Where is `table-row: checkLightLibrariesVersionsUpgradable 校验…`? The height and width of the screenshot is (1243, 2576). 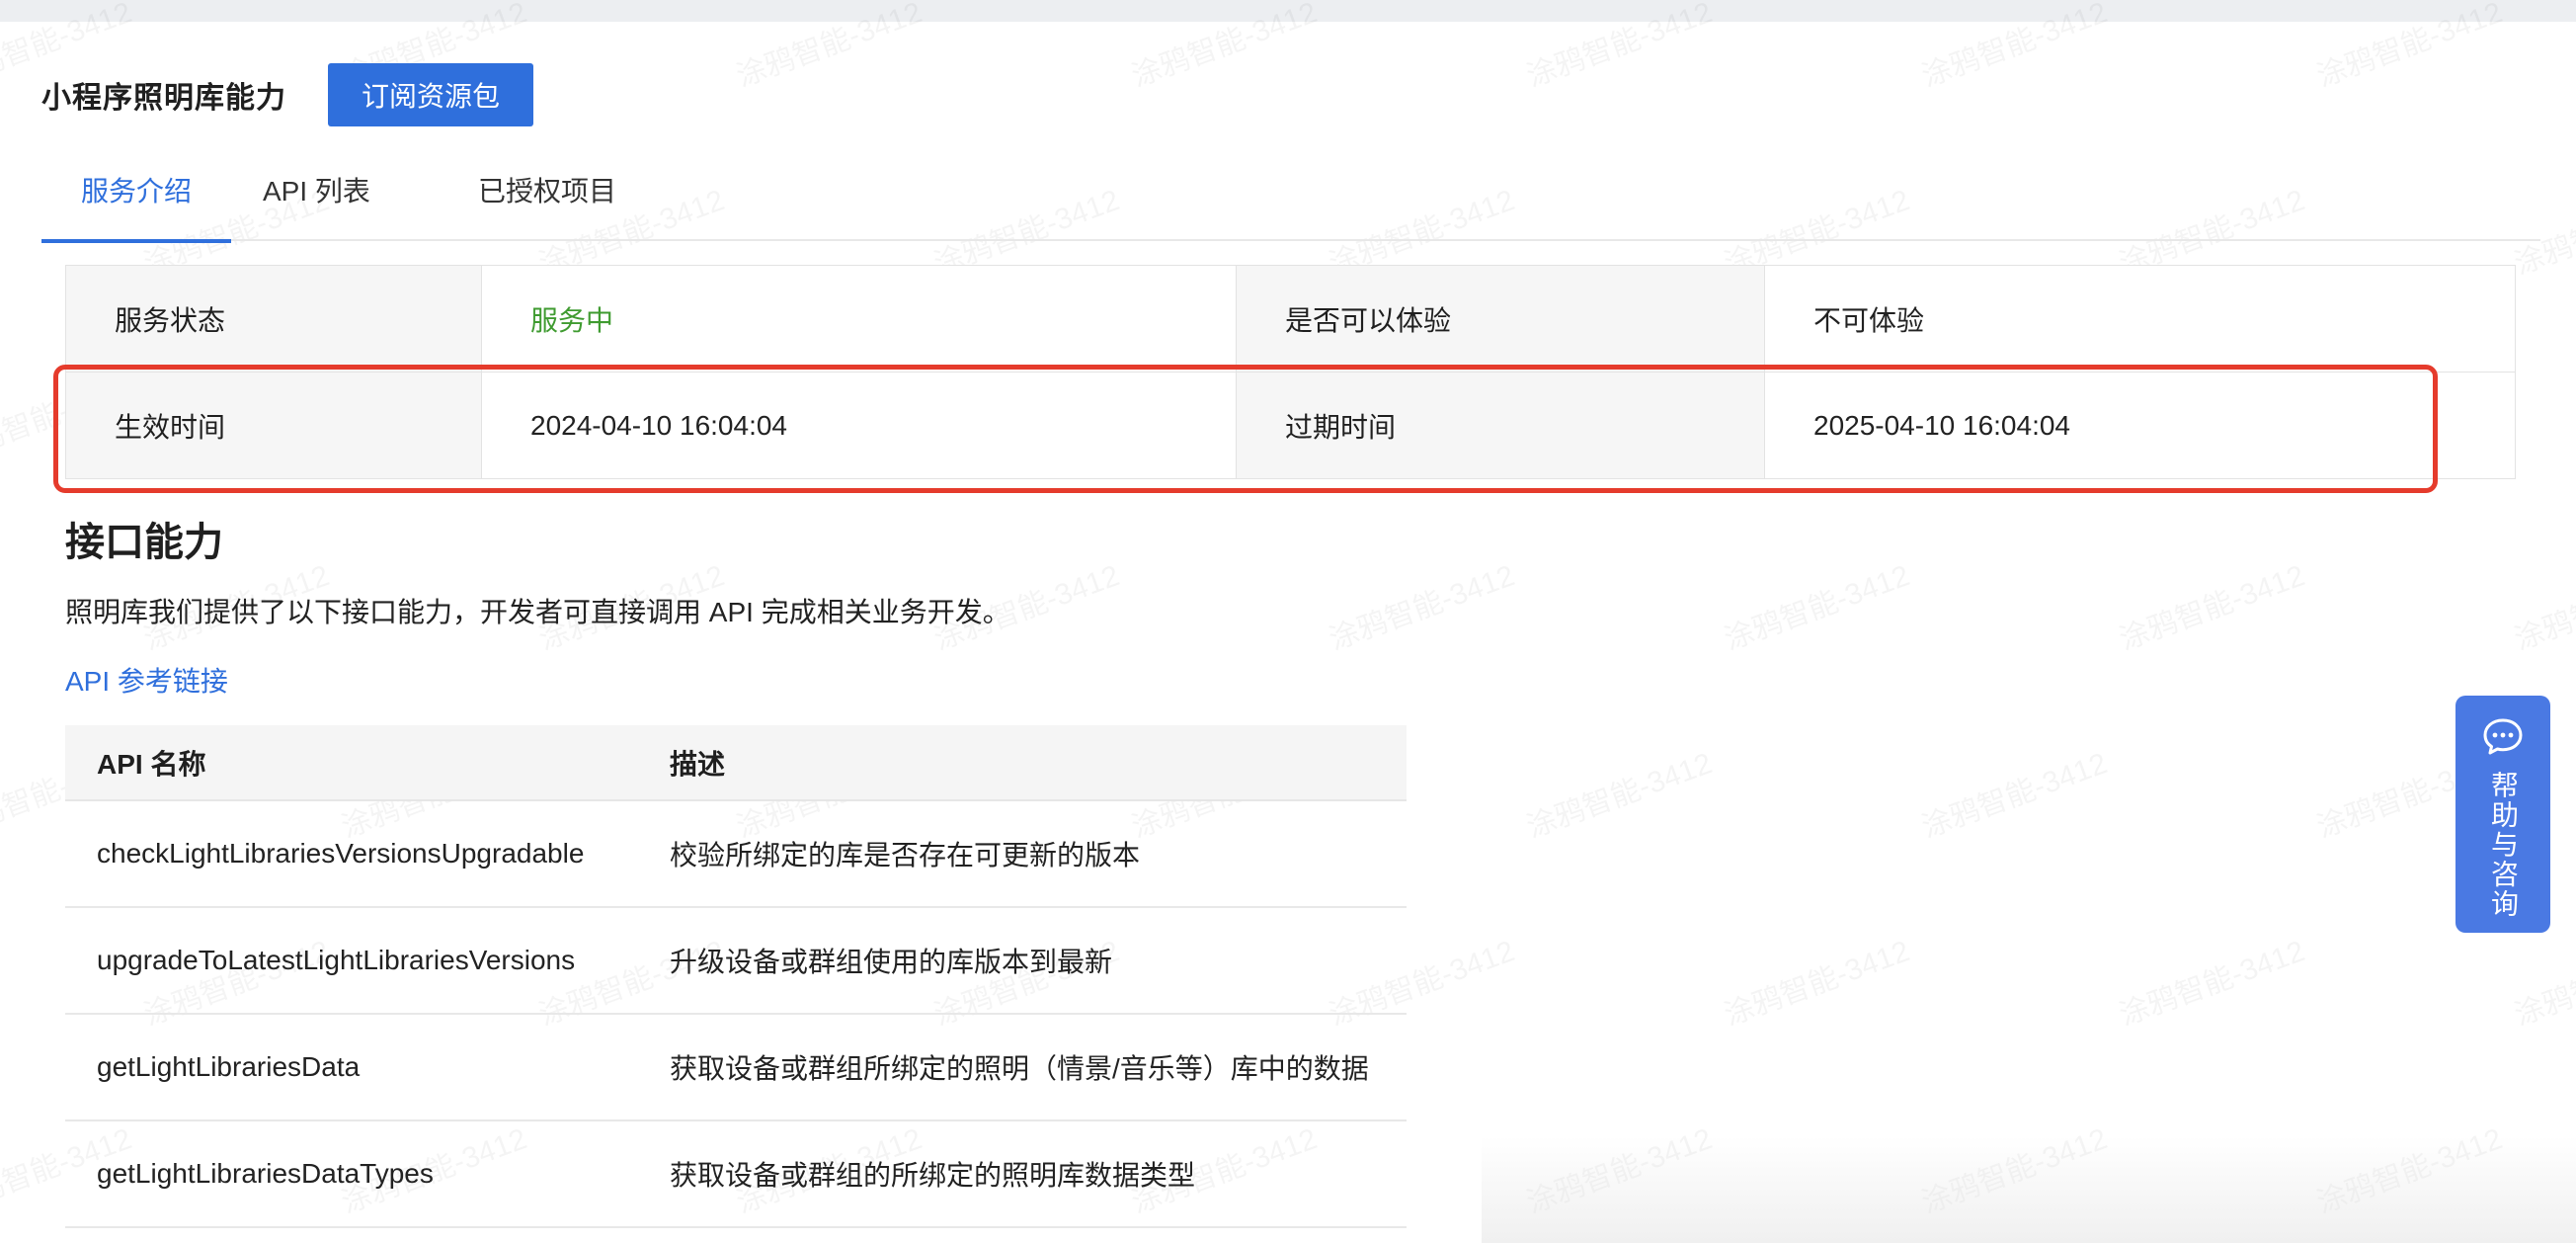
table-row: checkLightLibrariesVersionsUpgradable 校验… is located at coordinates (736, 854).